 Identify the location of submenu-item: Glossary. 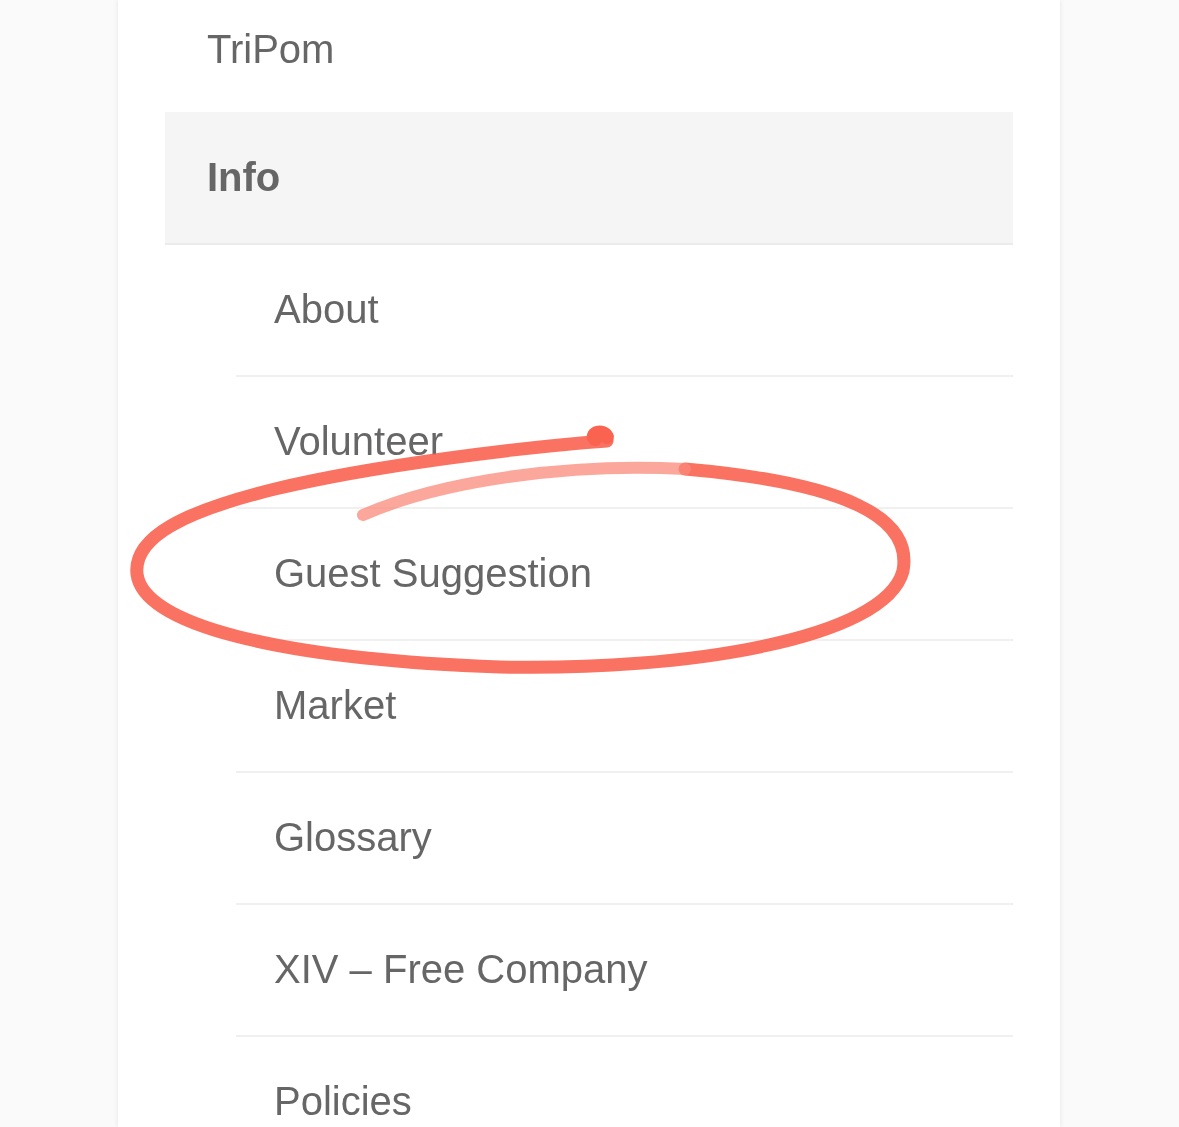
(624, 839).